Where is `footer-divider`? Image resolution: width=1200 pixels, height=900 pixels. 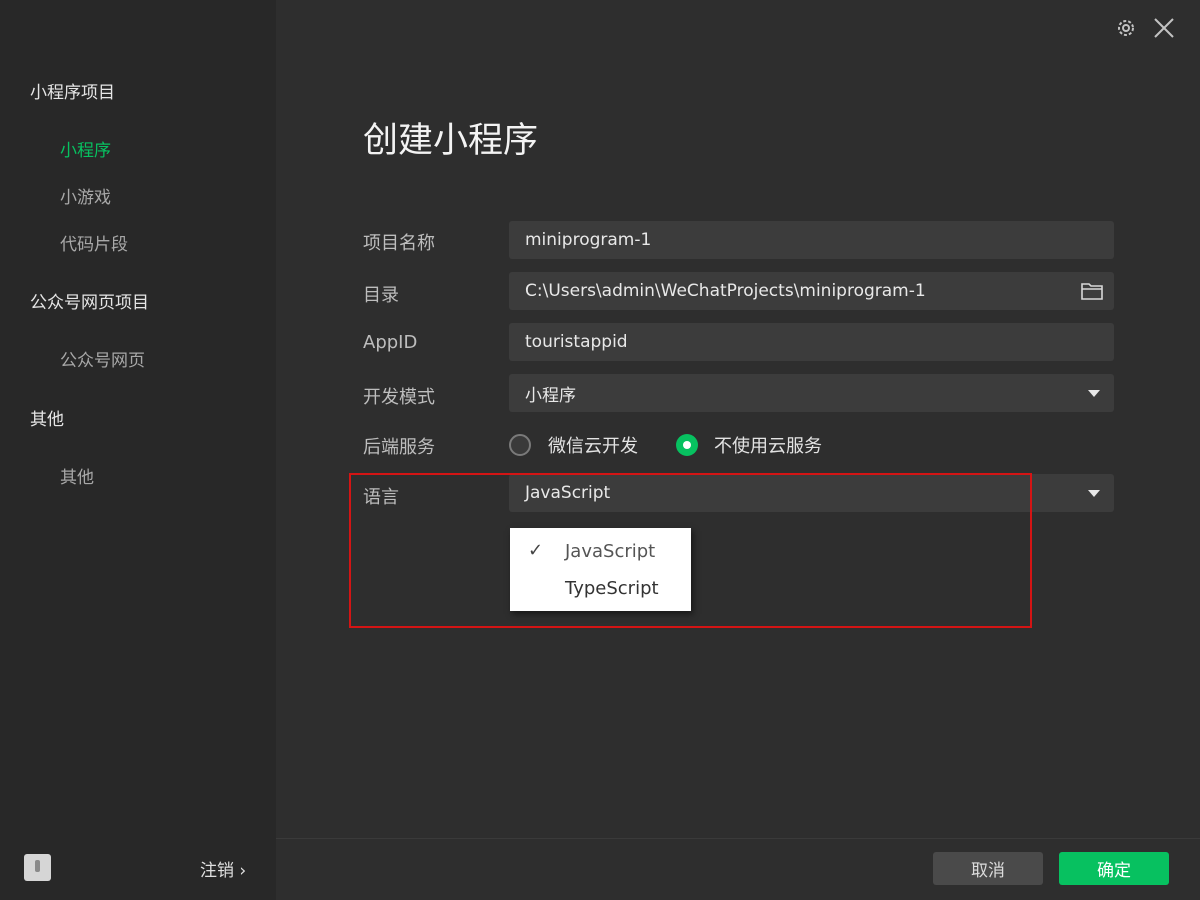 footer-divider is located at coordinates (738, 838).